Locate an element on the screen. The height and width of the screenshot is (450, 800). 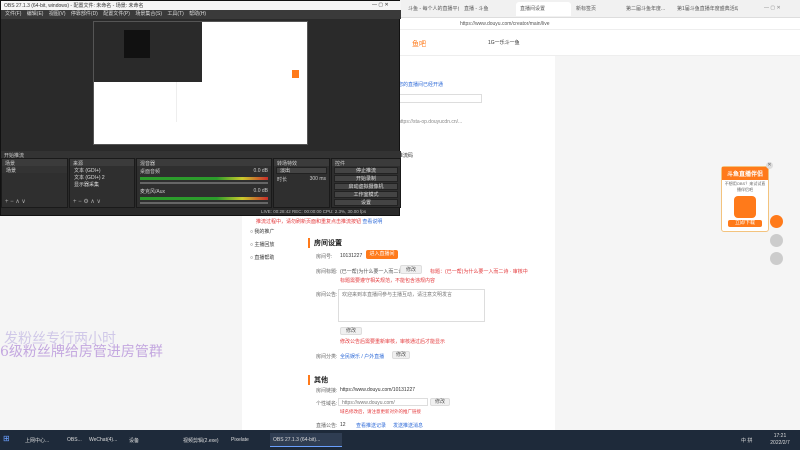
msg-link-records: 查看推送记录 is located at coordinates (371, 425).